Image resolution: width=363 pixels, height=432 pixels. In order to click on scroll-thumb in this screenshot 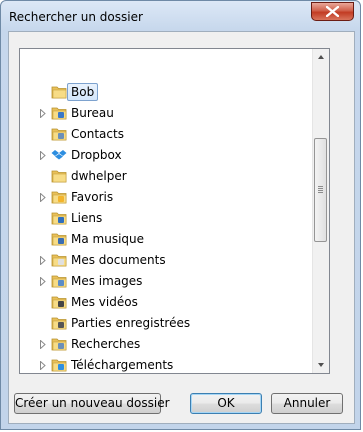, I will do `click(320, 190)`.